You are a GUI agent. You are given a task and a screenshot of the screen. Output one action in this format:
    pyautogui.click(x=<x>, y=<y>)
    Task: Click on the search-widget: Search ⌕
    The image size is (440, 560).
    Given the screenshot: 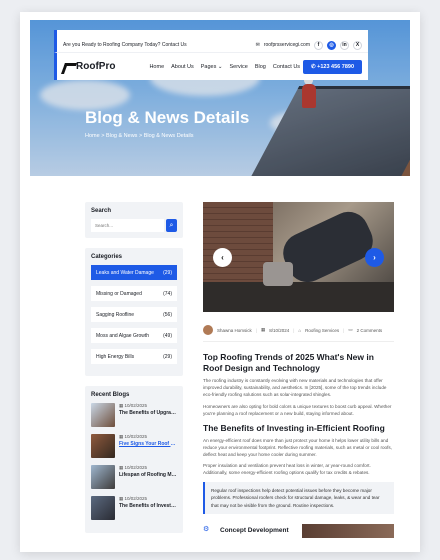 What is the action you would take?
    pyautogui.click(x=134, y=220)
    